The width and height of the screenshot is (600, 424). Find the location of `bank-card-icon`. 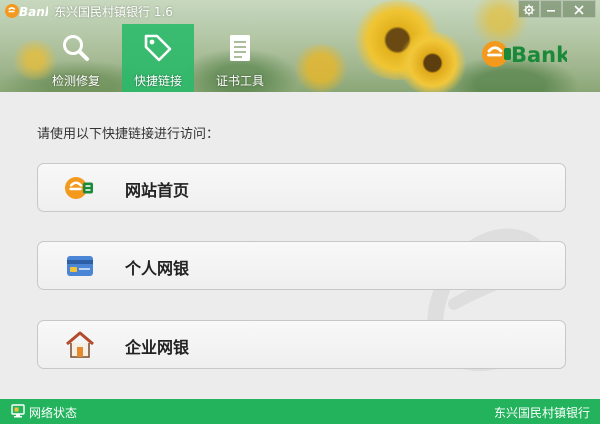

bank-card-icon is located at coordinates (80, 266).